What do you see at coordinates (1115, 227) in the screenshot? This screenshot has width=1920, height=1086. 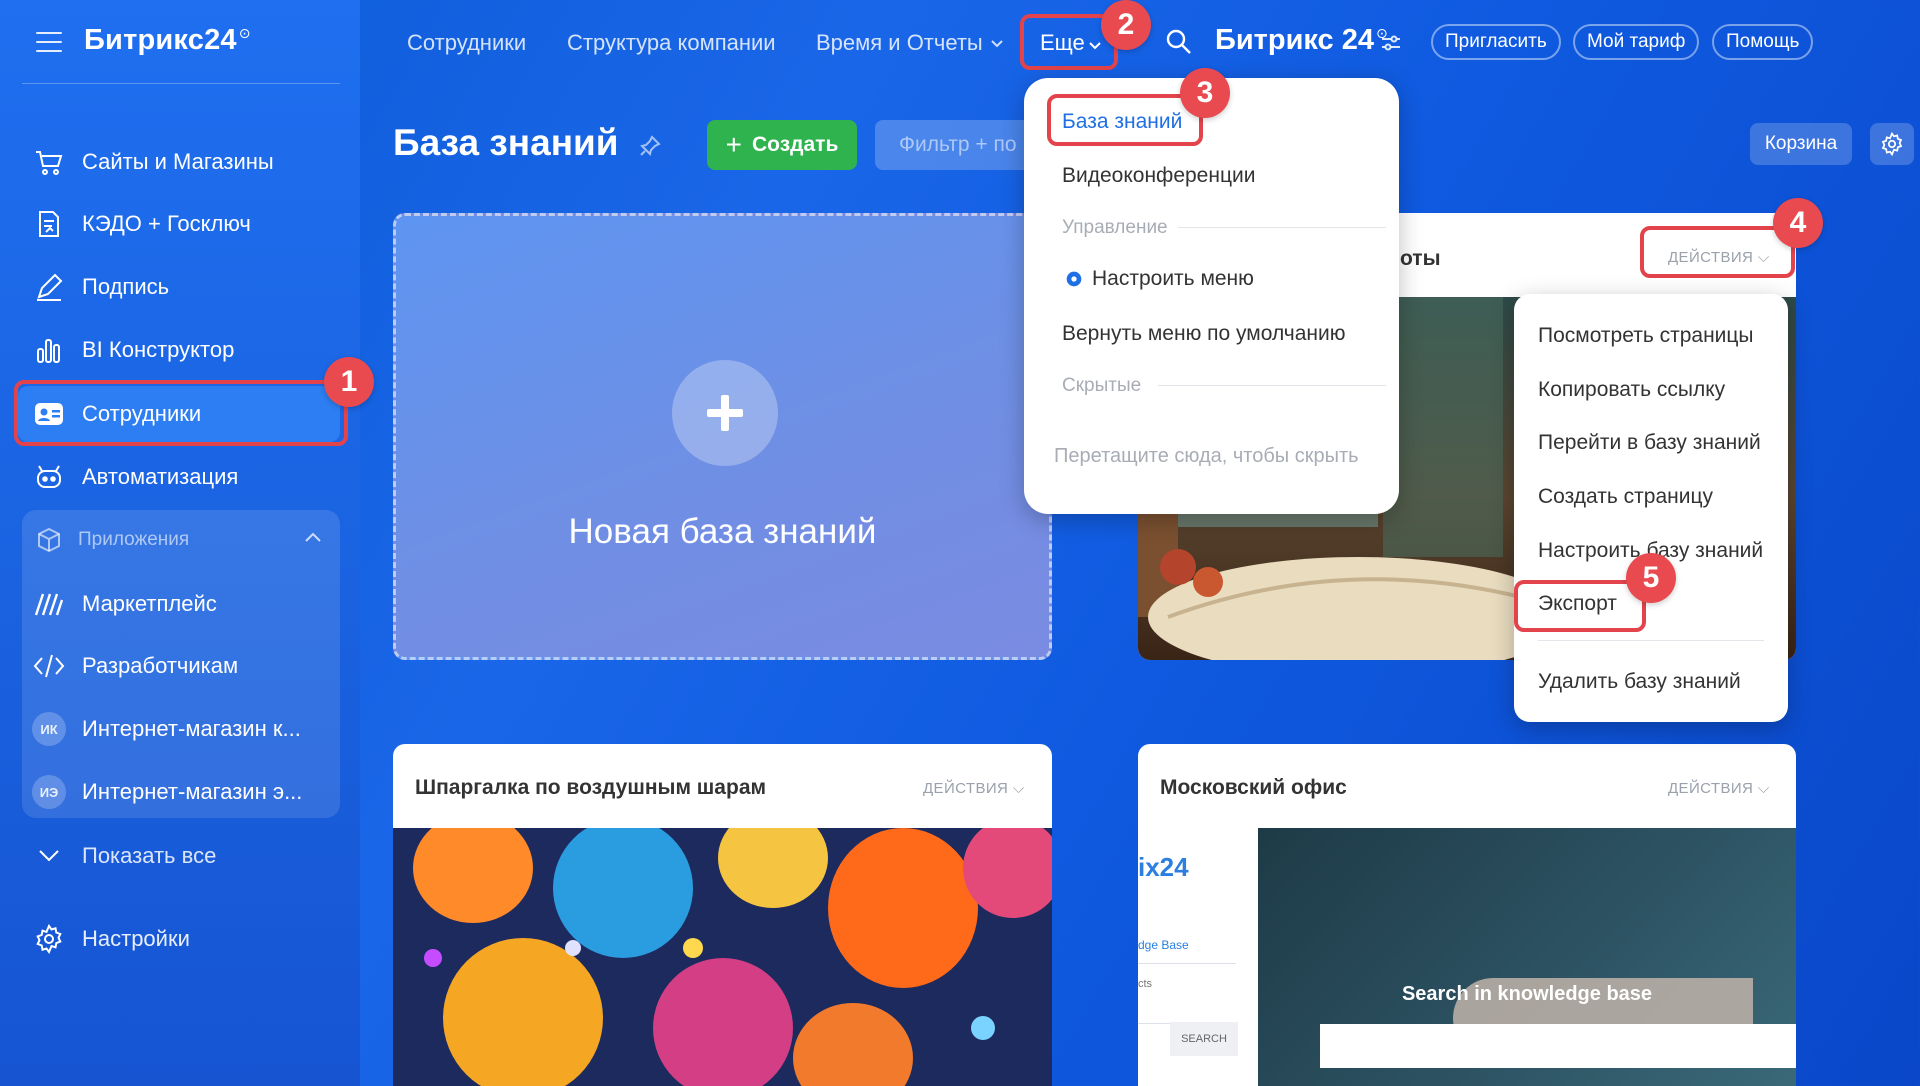 I see `menu-section-manage: Управление` at bounding box center [1115, 227].